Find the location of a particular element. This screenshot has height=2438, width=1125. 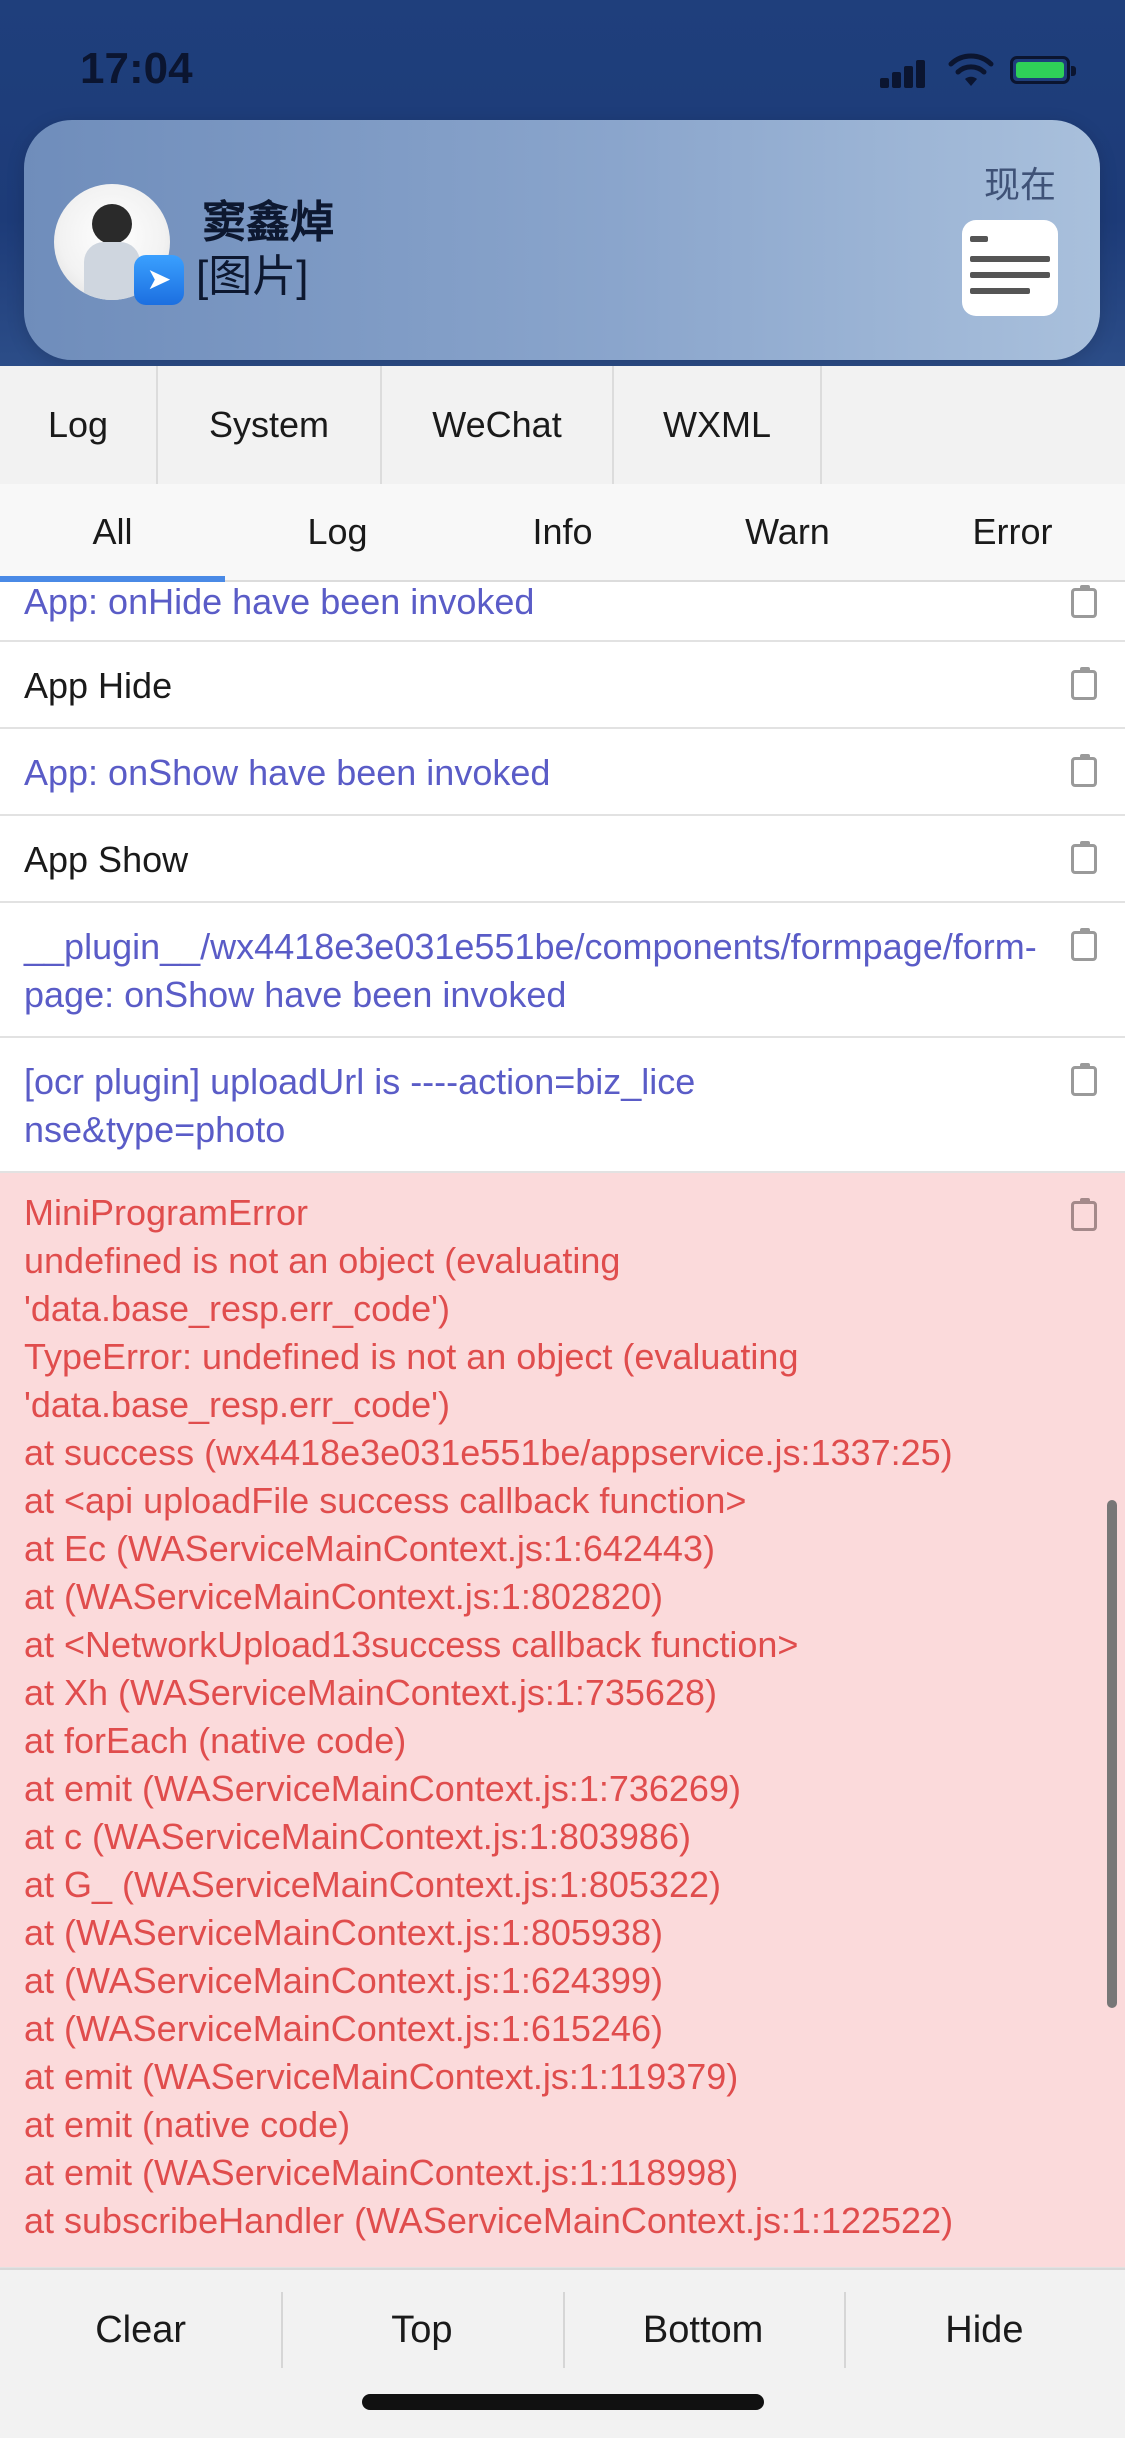

log-entry: App: onHide have been invoked is located at coordinates (562, 611).